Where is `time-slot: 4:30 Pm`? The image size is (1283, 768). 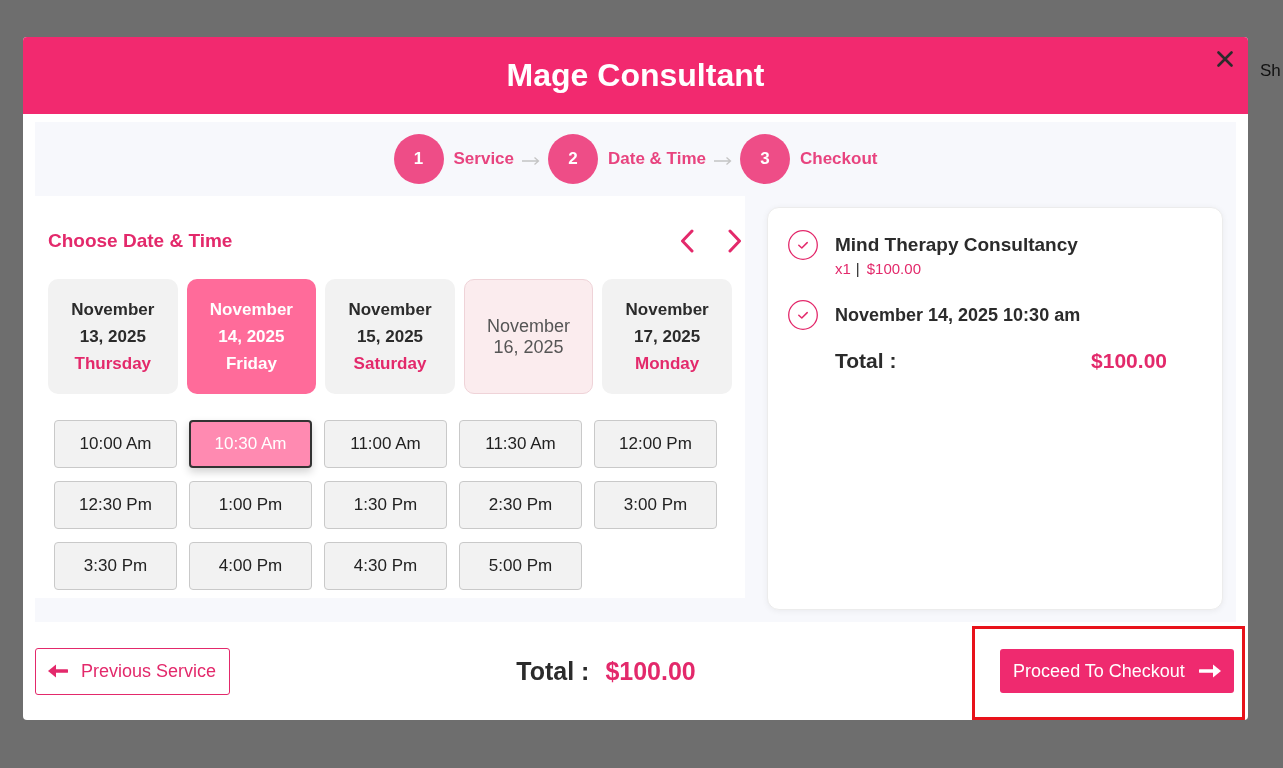 time-slot: 4:30 Pm is located at coordinates (385, 566).